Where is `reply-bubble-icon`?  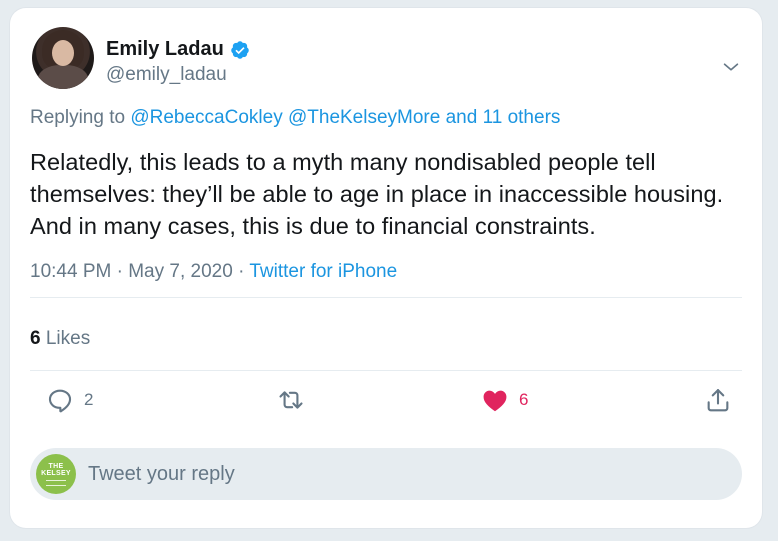 reply-bubble-icon is located at coordinates (60, 401).